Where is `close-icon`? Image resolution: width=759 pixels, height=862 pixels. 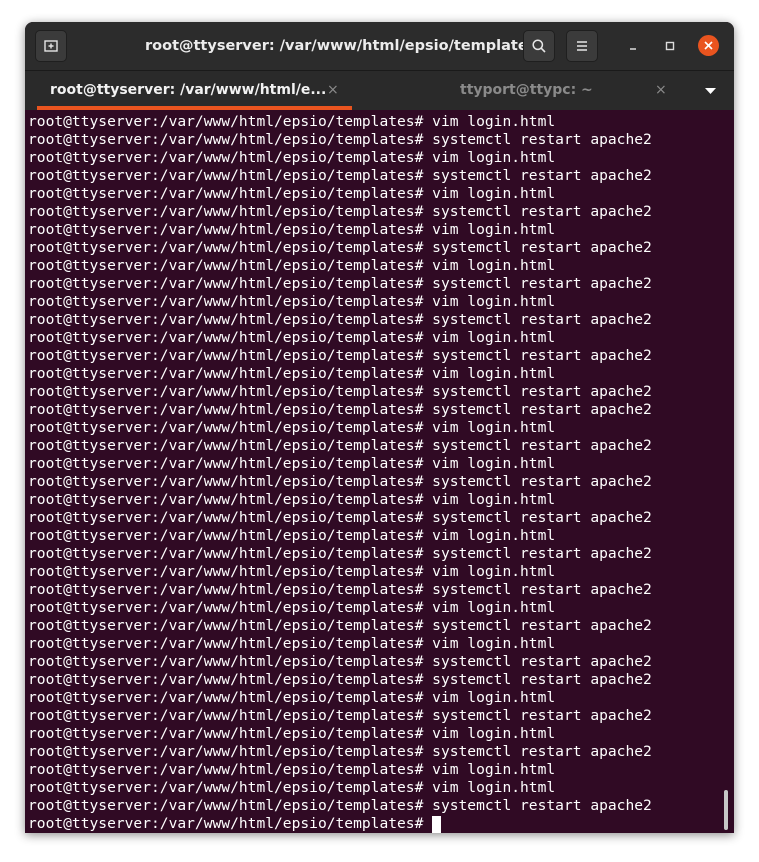 close-icon is located at coordinates (708, 45).